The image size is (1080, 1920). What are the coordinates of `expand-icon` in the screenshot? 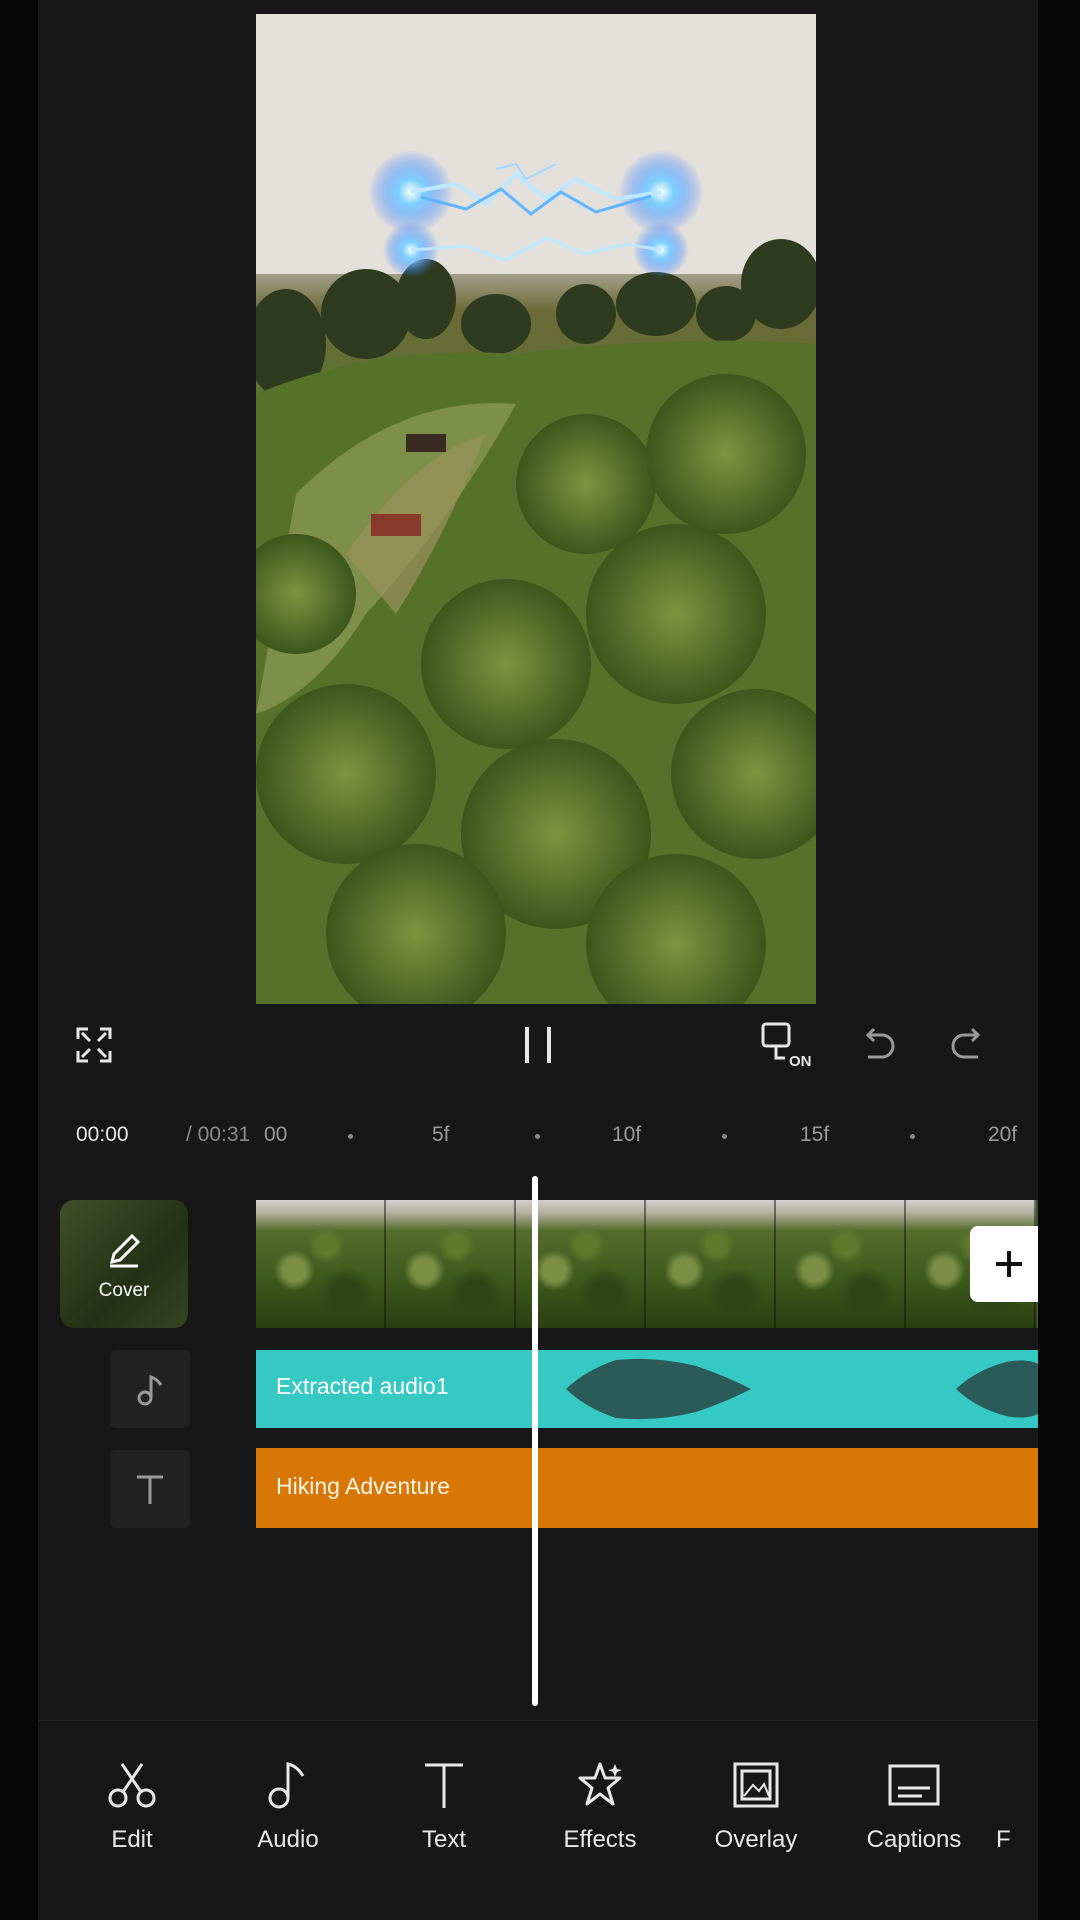 It's located at (94, 1045).